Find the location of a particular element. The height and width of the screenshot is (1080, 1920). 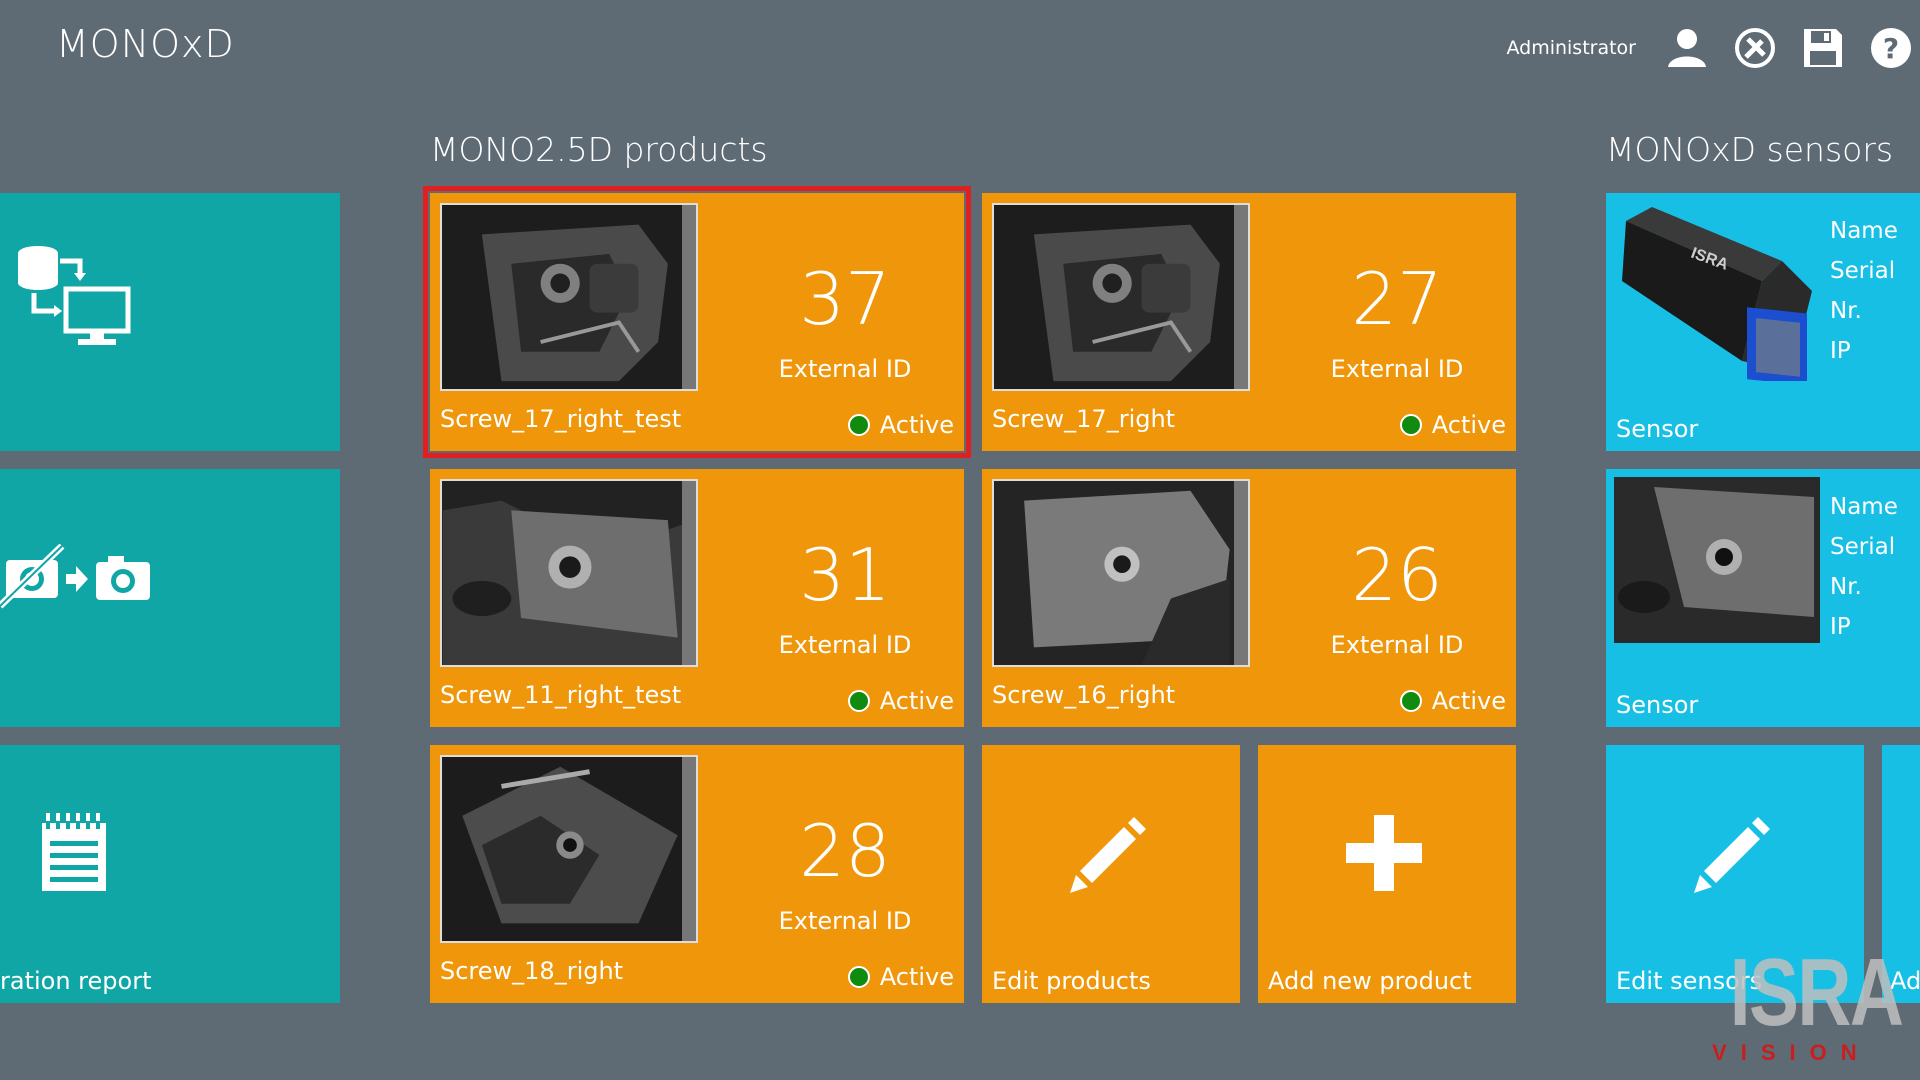

sensors-title: MONOxD sensors is located at coordinates (1750, 149).